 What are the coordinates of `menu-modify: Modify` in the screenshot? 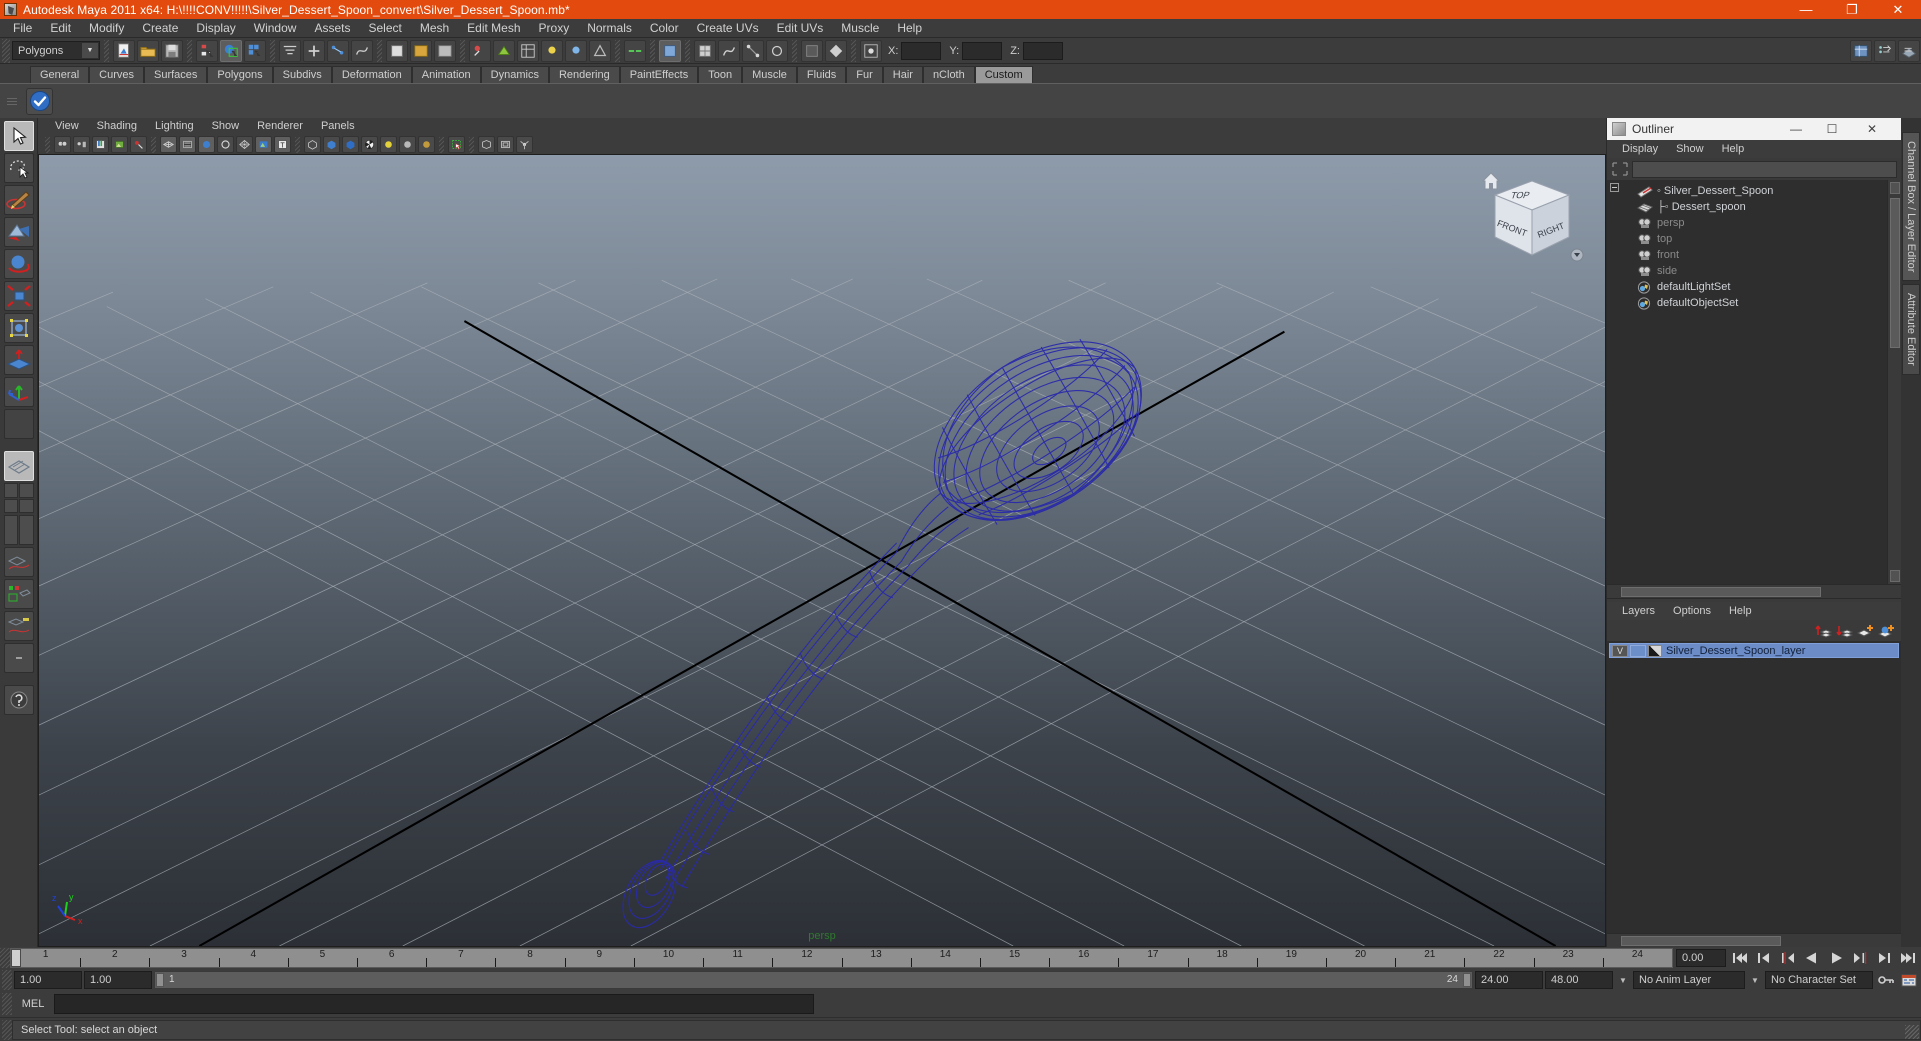 It's located at (106, 28).